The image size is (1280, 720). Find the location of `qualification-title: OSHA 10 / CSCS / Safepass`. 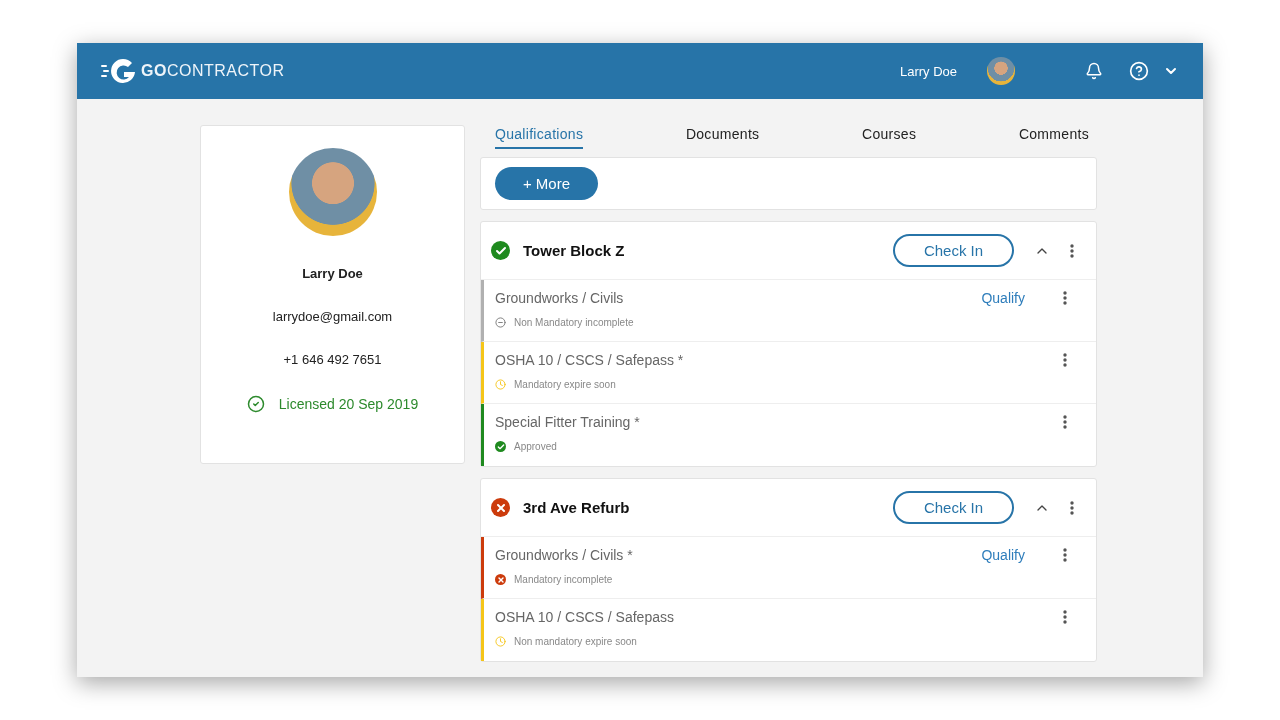

qualification-title: OSHA 10 / CSCS / Safepass is located at coordinates (585, 617).